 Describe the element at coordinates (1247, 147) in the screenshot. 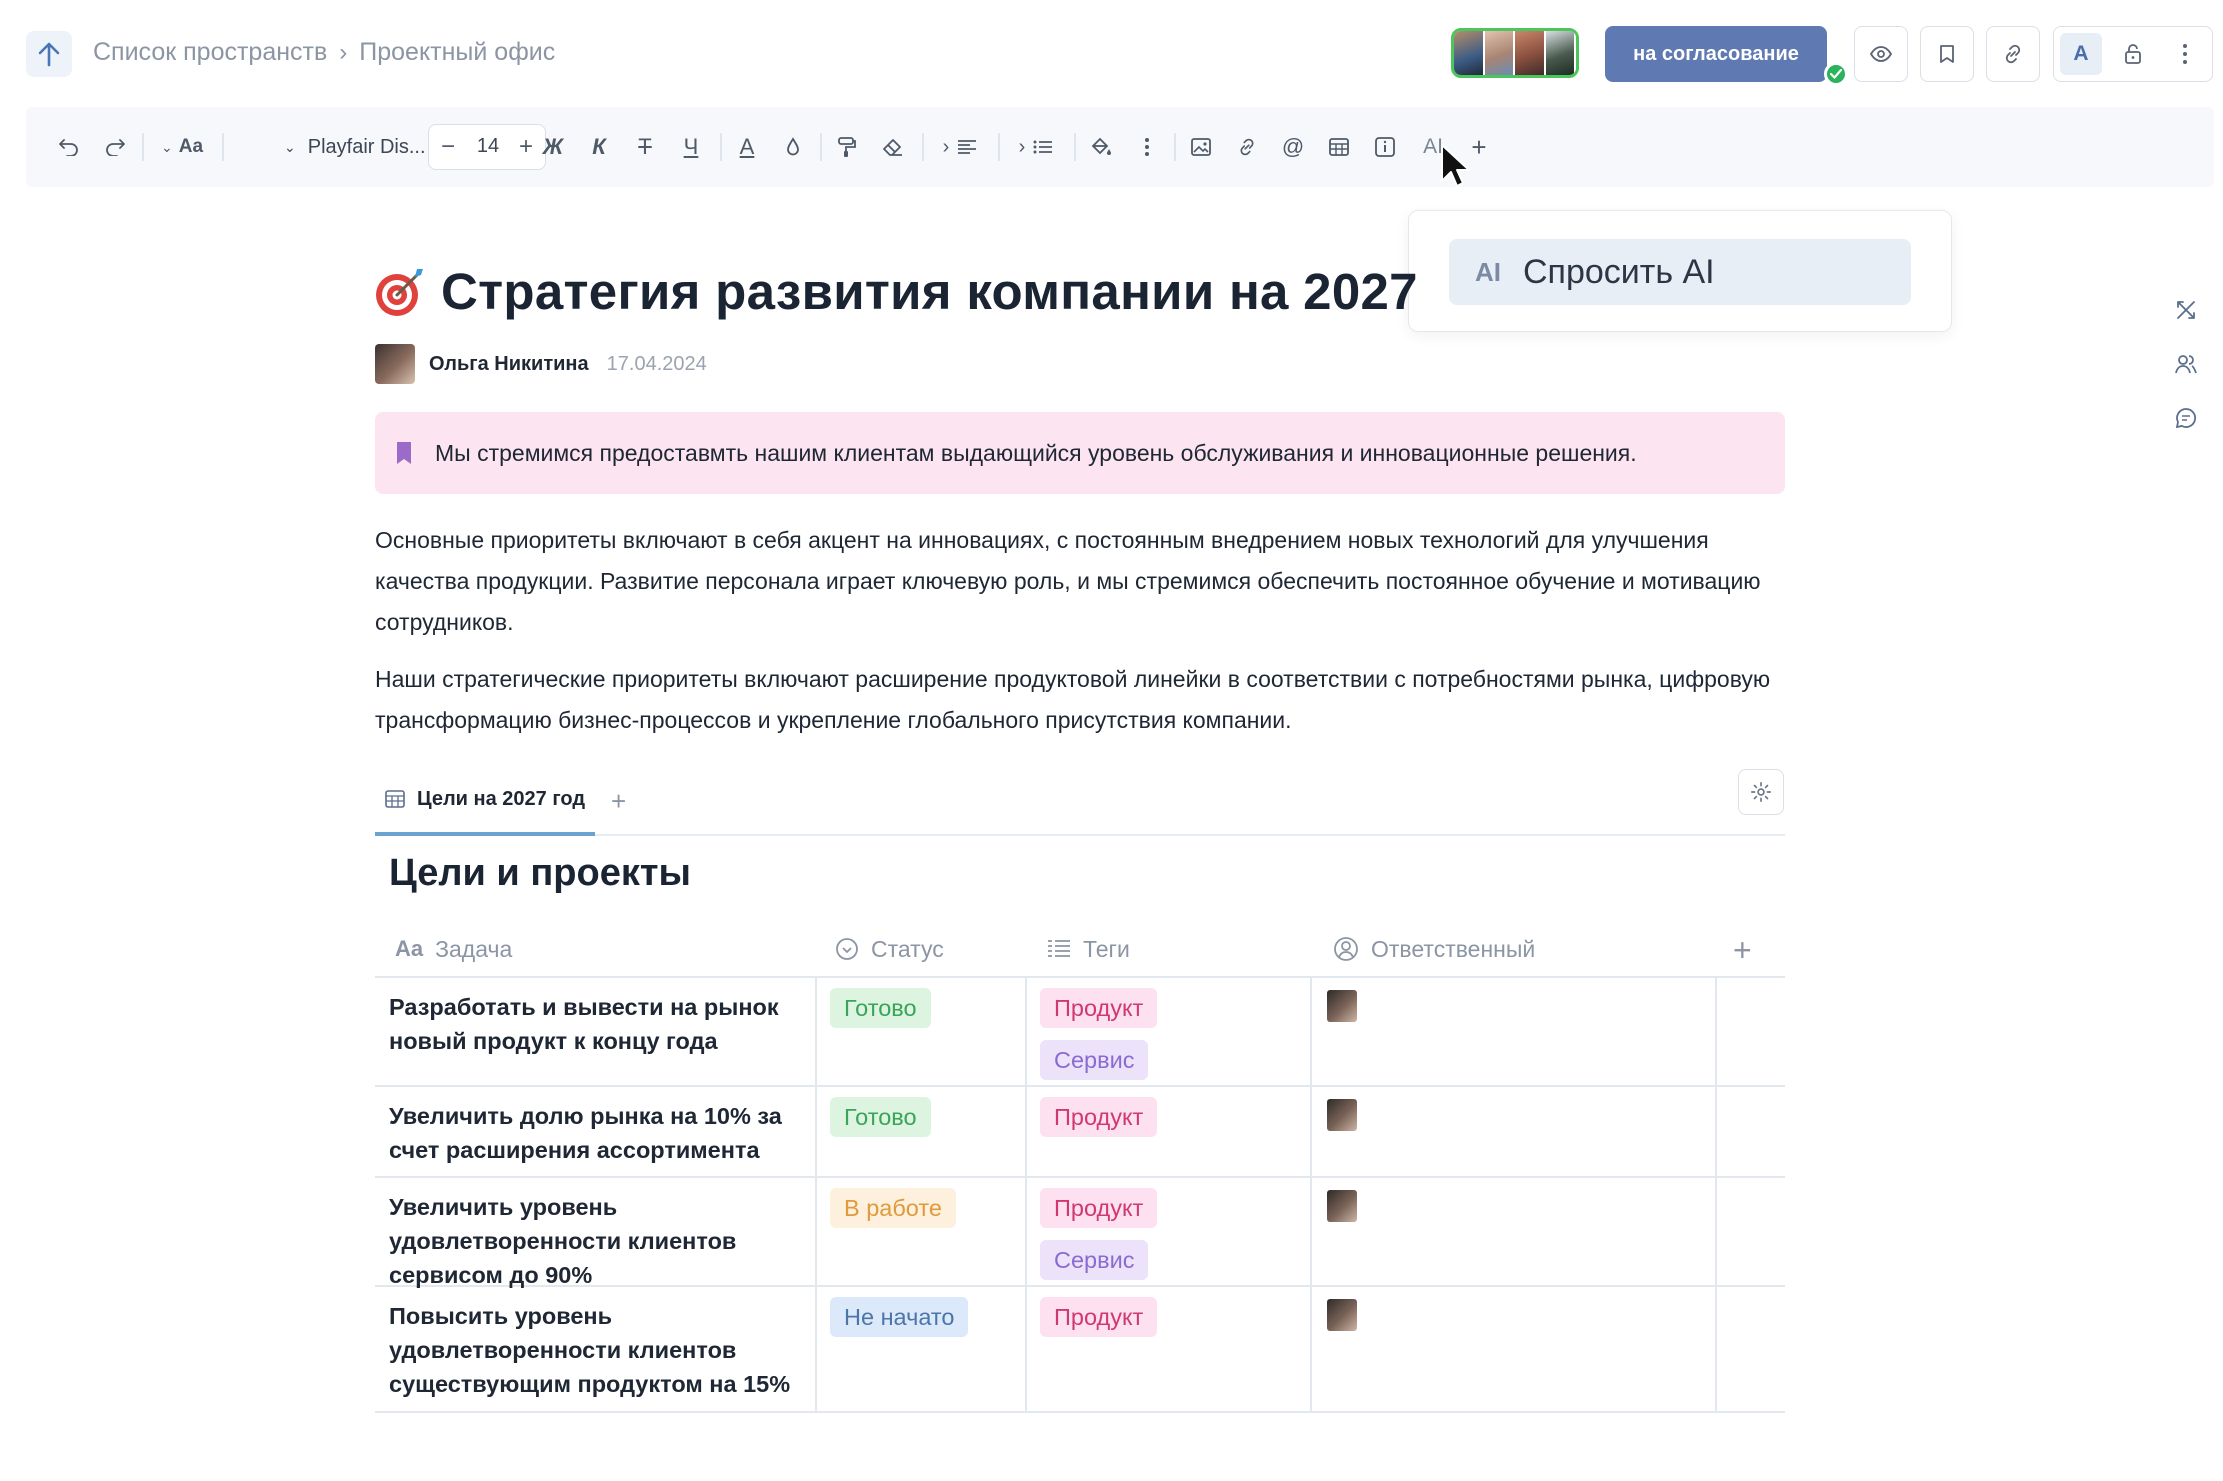

I see `insert-link-button` at that location.